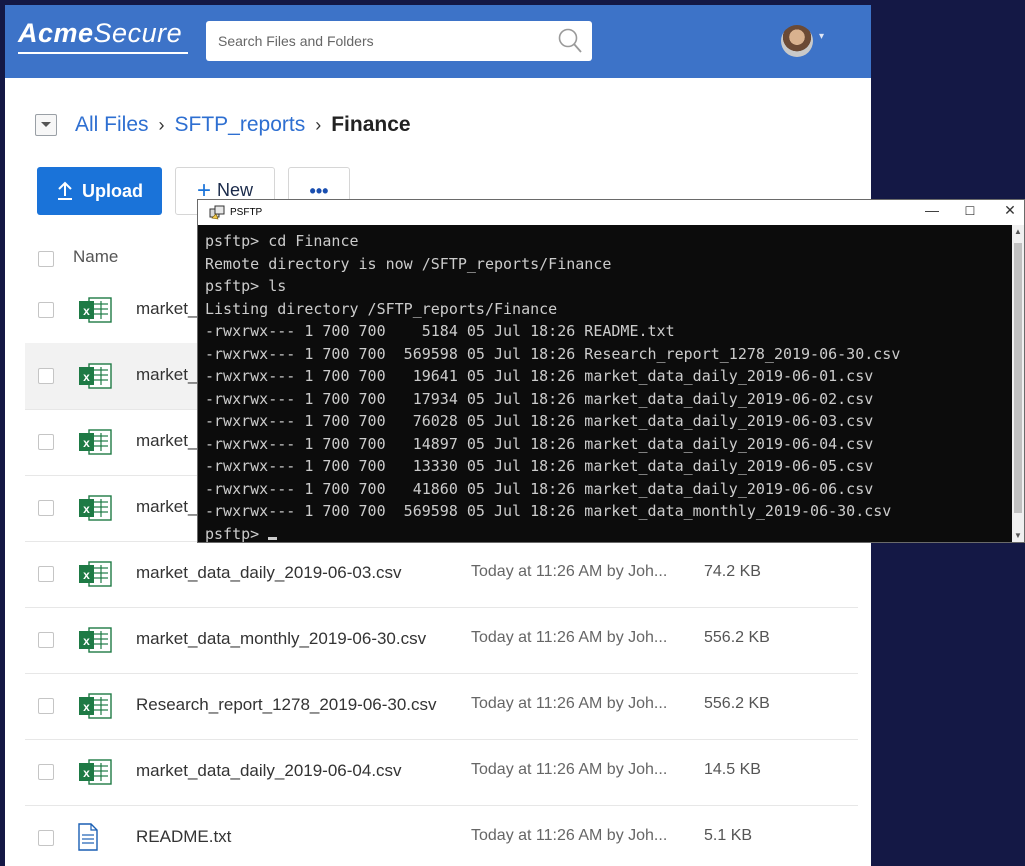  I want to click on text-cursor, so click(273, 538).